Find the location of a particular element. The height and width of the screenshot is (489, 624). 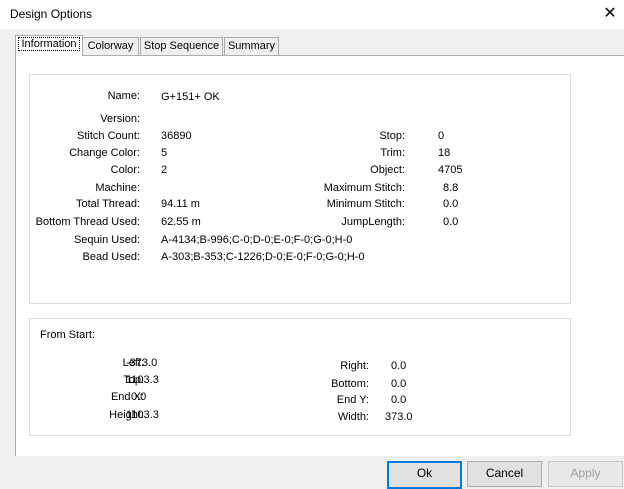

end-y-value: 0.0 is located at coordinates (399, 400).